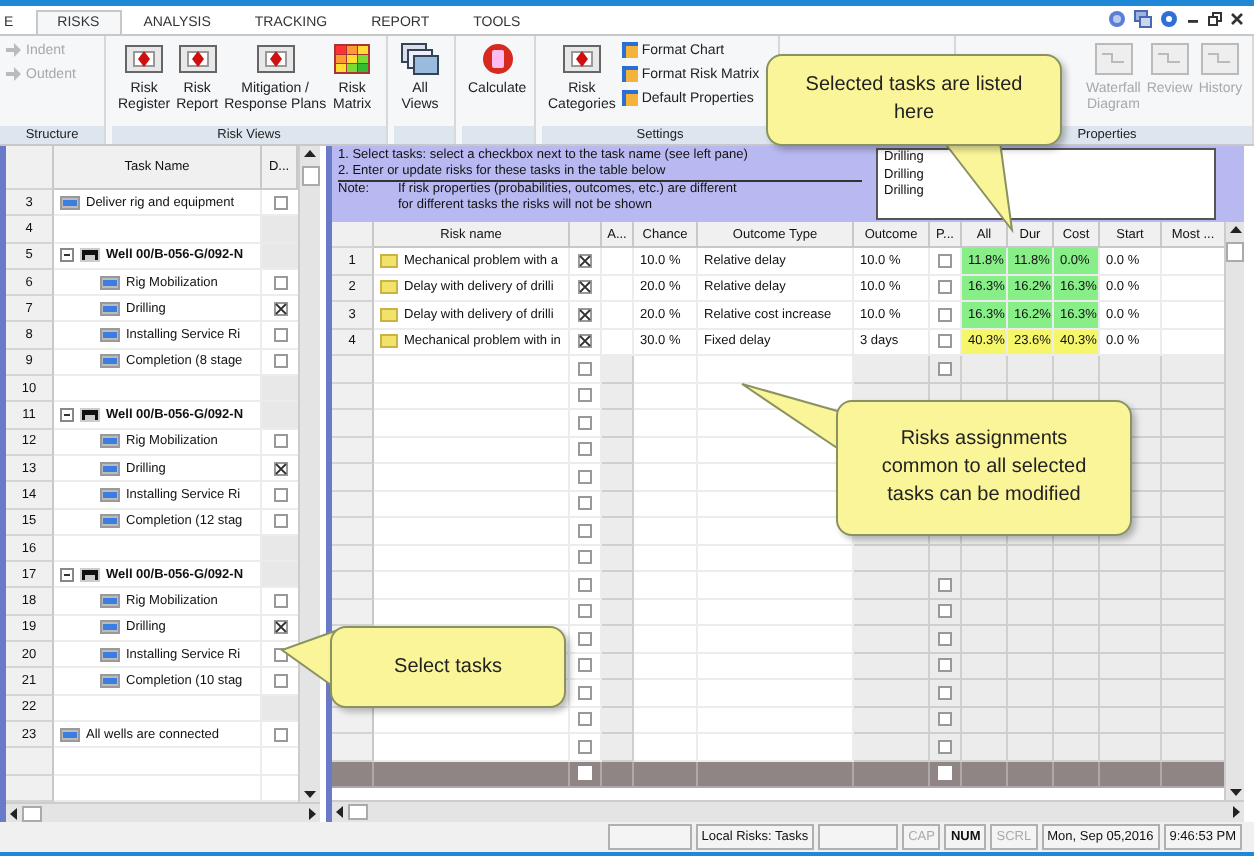  Describe the element at coordinates (352, 59) in the screenshot. I see `grid-icon` at that location.